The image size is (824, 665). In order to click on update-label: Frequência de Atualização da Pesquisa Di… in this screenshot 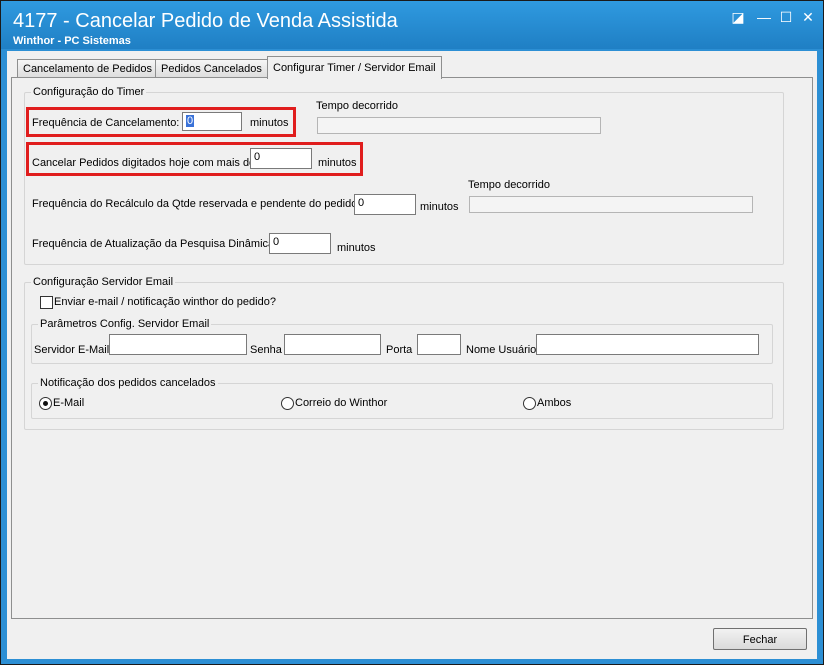, I will do `click(153, 244)`.